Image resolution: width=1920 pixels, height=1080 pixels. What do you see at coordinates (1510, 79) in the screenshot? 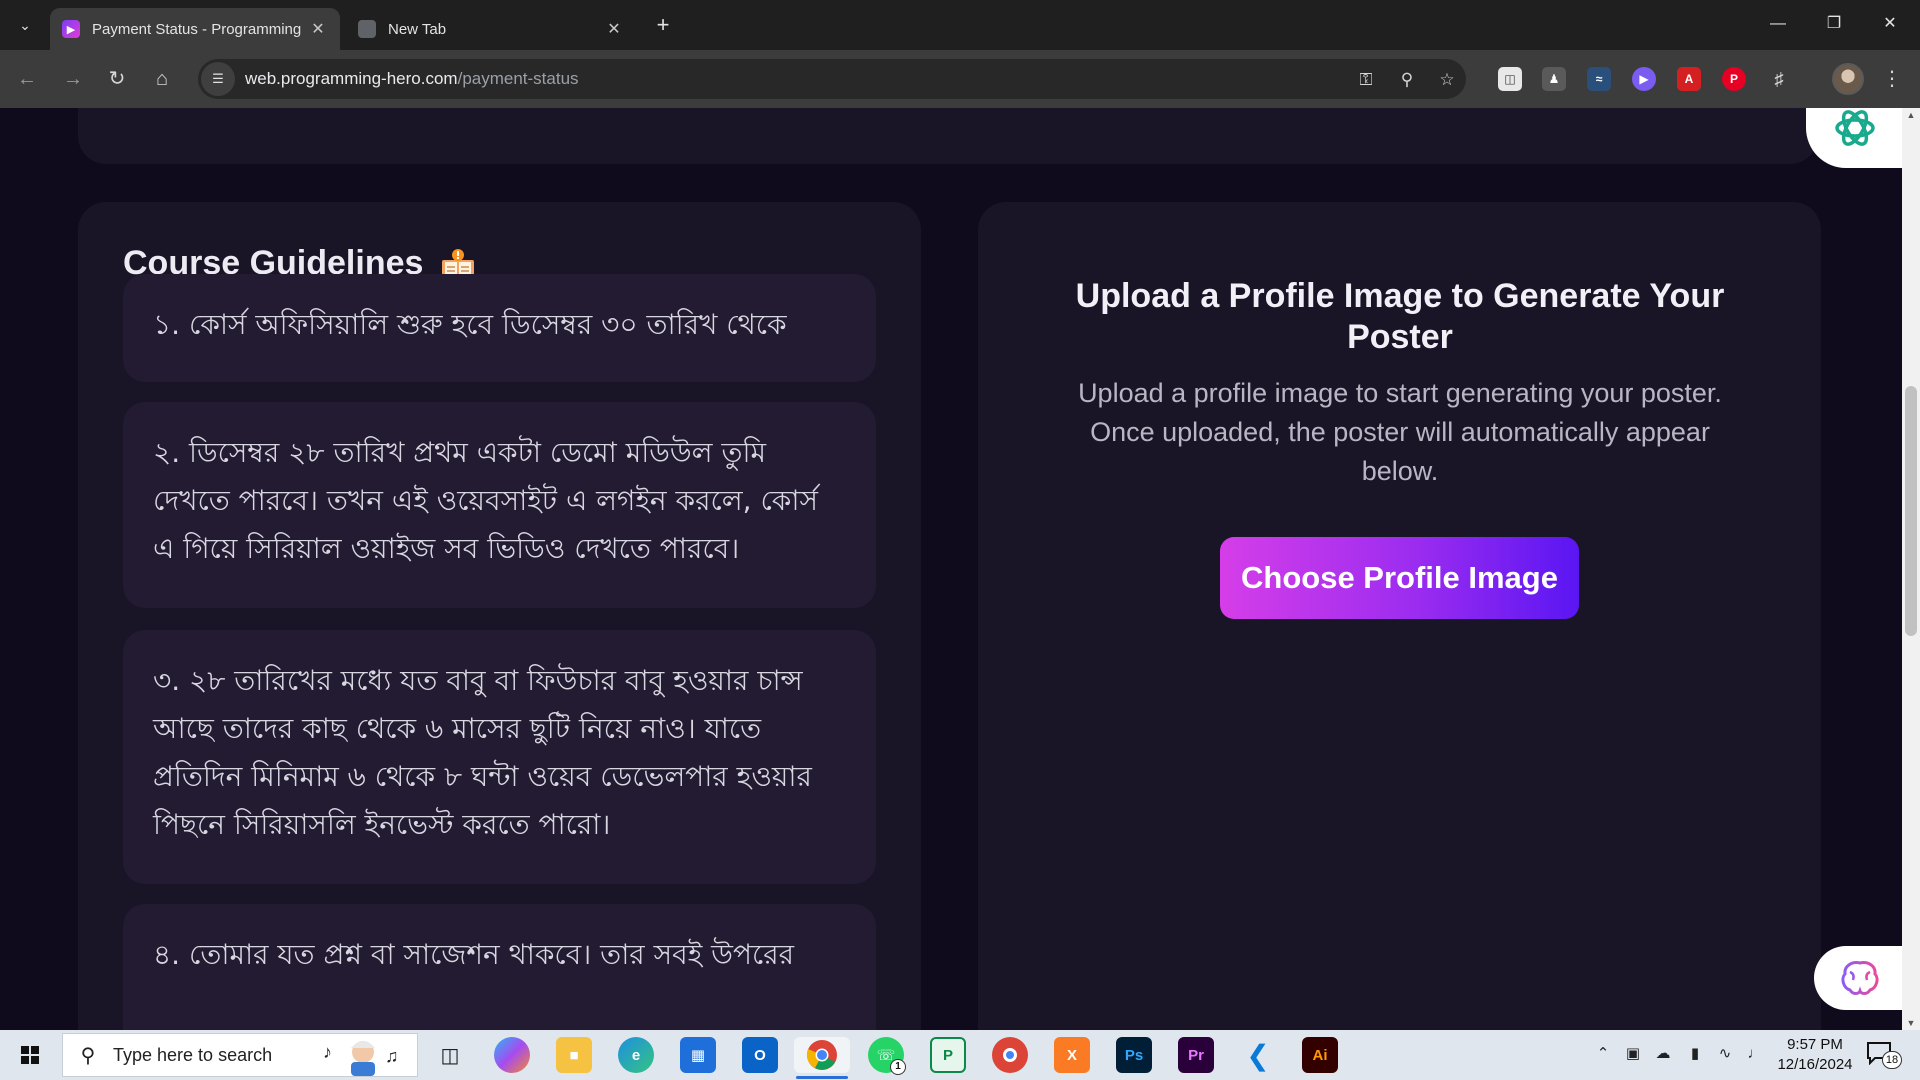
I see `reading-list-icon: ◫` at bounding box center [1510, 79].